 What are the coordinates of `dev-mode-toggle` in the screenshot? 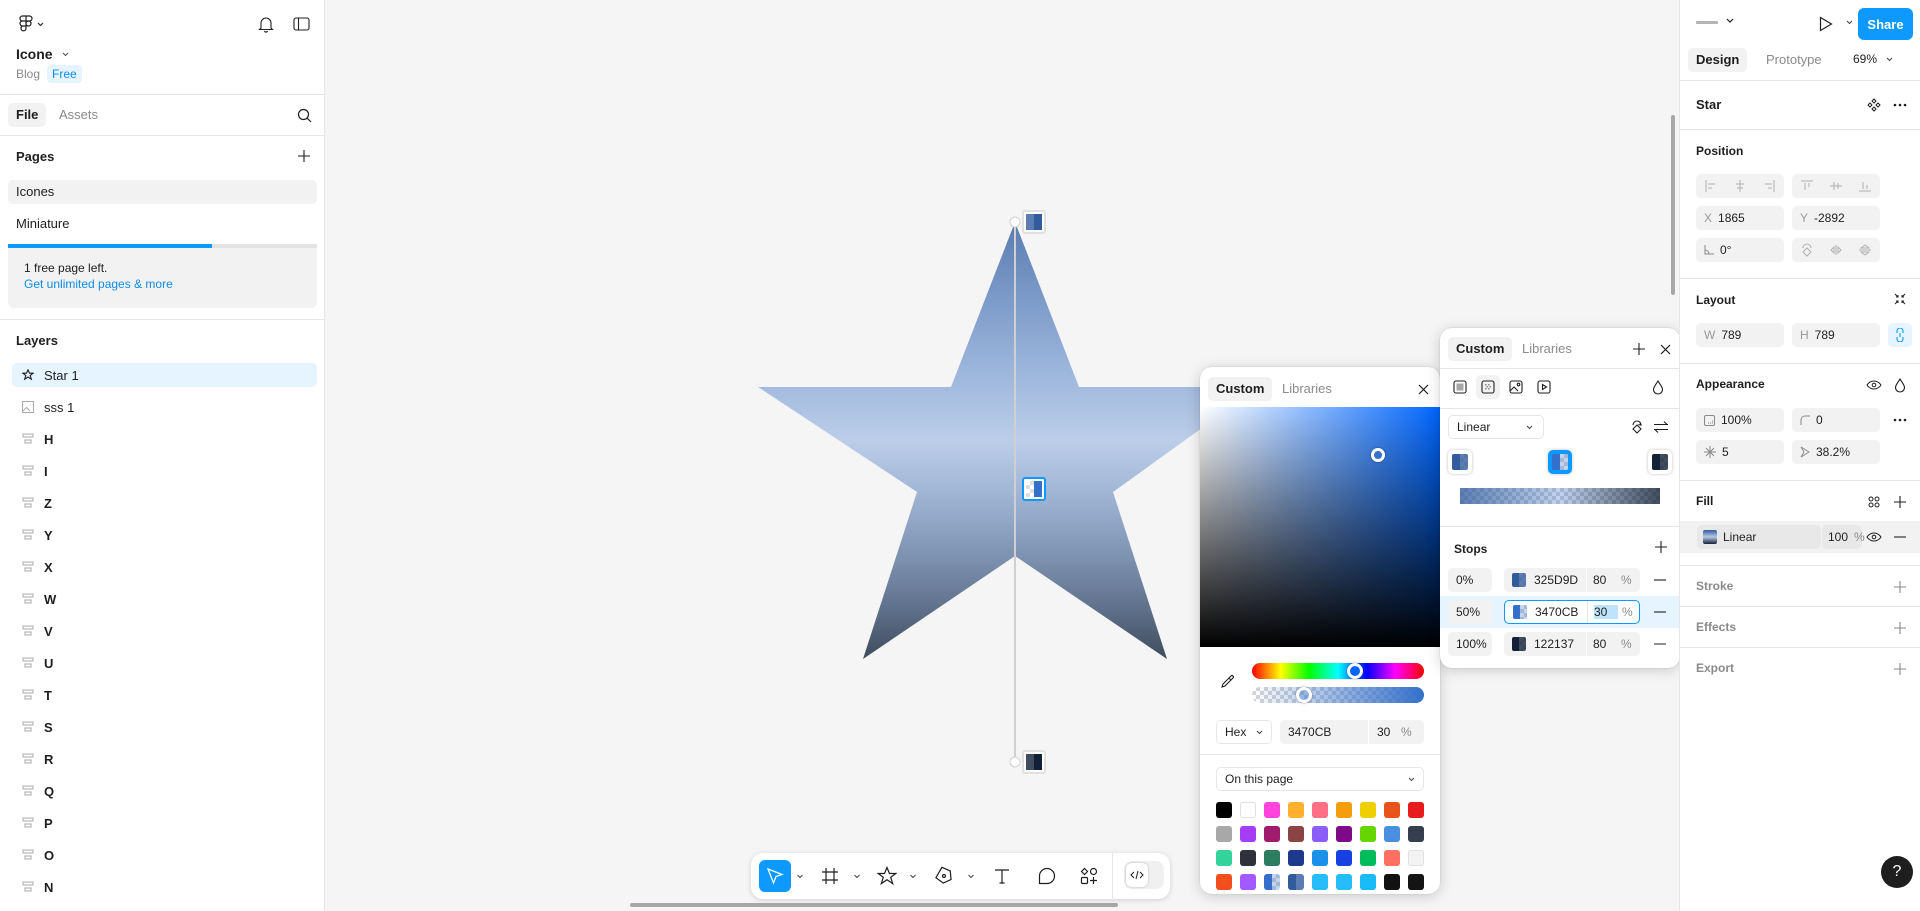 It's located at (1144, 875).